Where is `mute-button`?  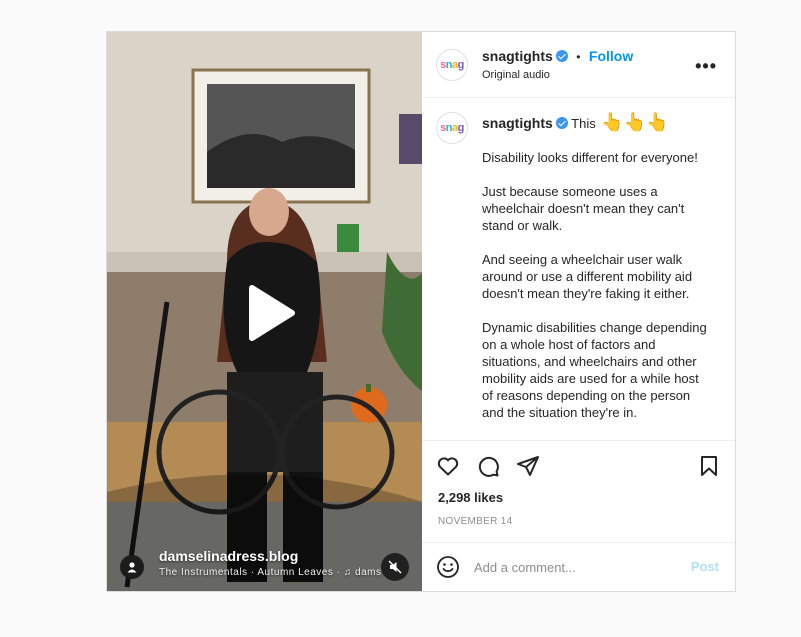
mute-button is located at coordinates (395, 567).